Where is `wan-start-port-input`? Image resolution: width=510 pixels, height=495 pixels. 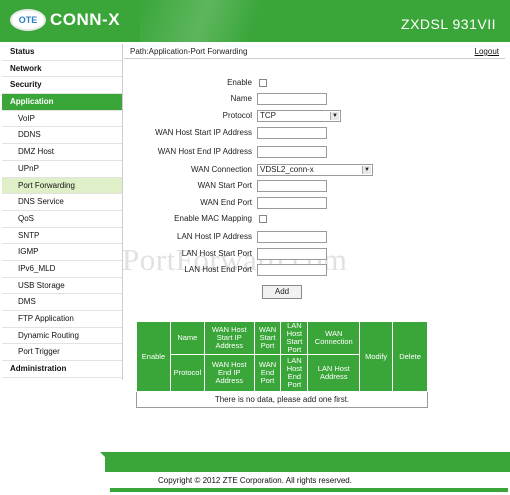
wan-start-port-input is located at coordinates (292, 186).